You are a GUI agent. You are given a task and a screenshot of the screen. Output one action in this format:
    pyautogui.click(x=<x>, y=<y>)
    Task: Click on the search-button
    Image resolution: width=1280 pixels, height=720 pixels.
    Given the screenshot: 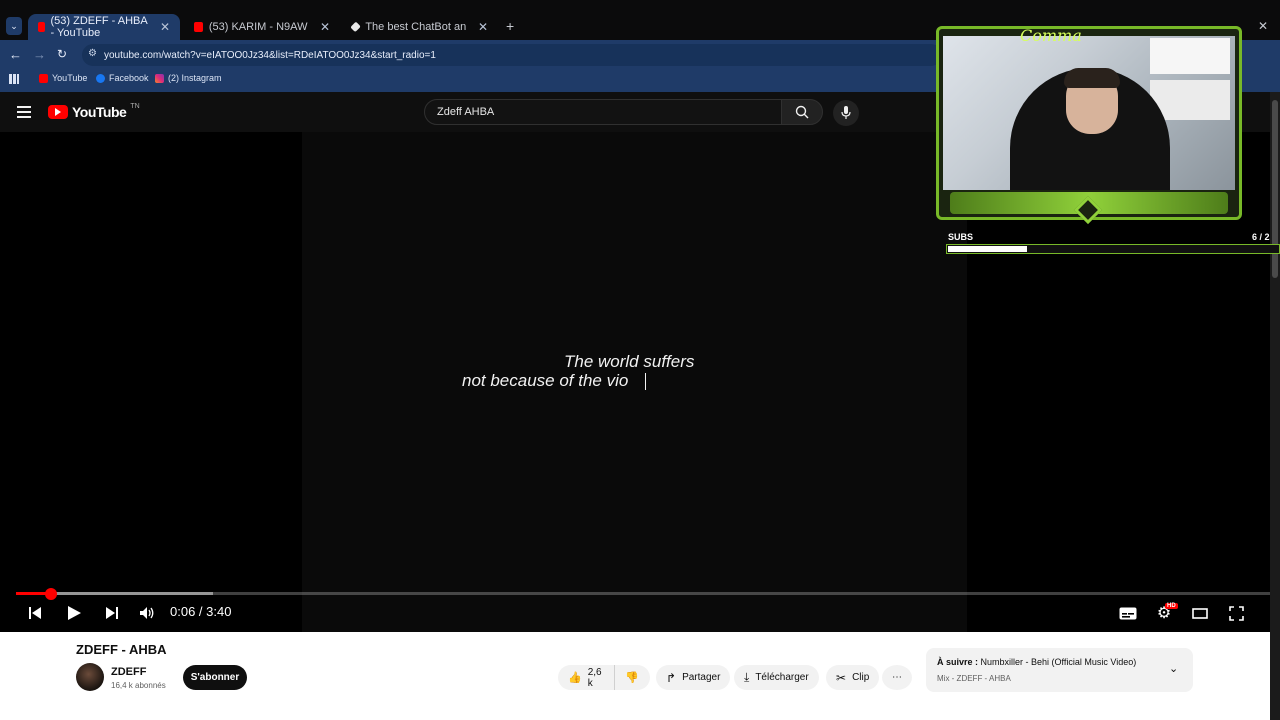 What is the action you would take?
    pyautogui.click(x=802, y=112)
    